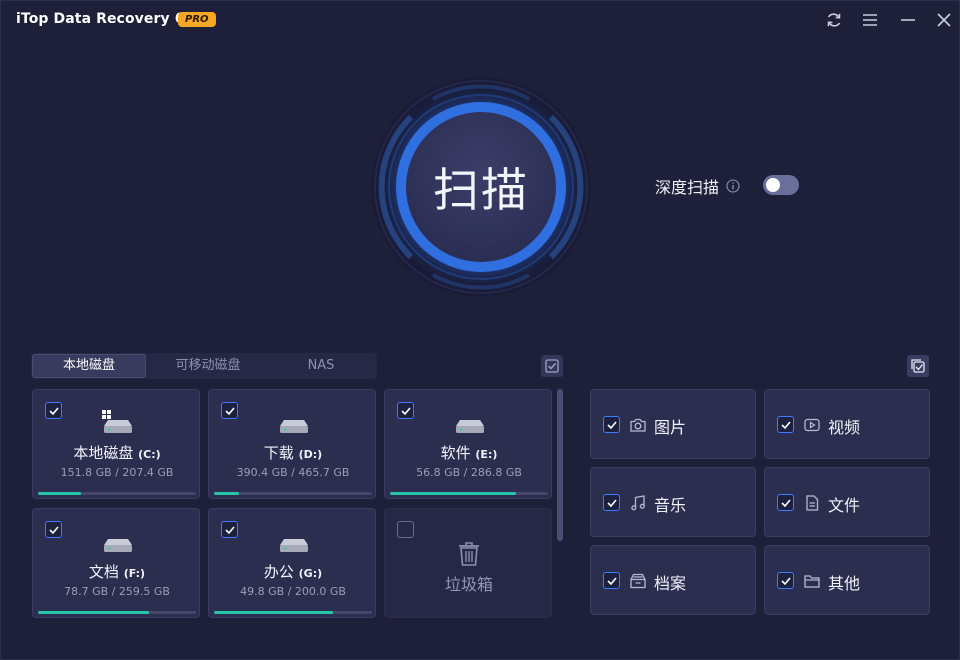 The height and width of the screenshot is (660, 960). Describe the element at coordinates (733, 186) in the screenshot. I see `info-icon` at that location.